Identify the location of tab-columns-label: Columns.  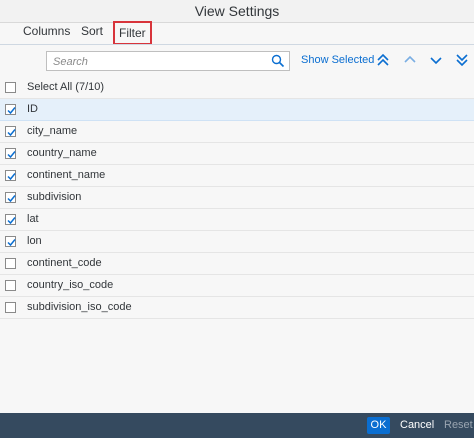
(47, 31).